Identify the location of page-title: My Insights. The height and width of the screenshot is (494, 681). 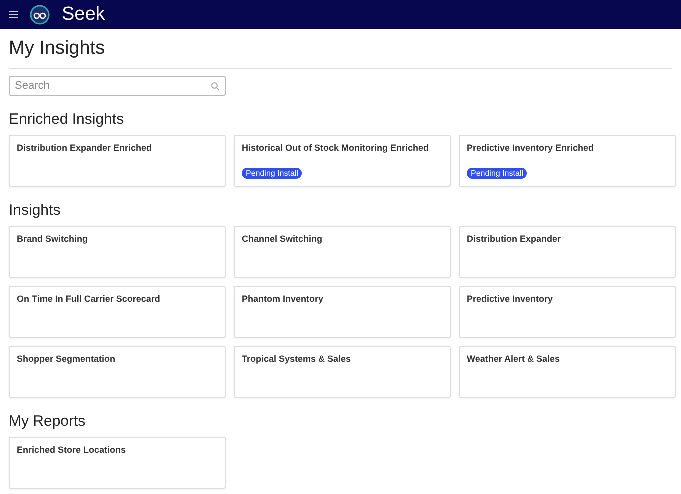
(340, 49).